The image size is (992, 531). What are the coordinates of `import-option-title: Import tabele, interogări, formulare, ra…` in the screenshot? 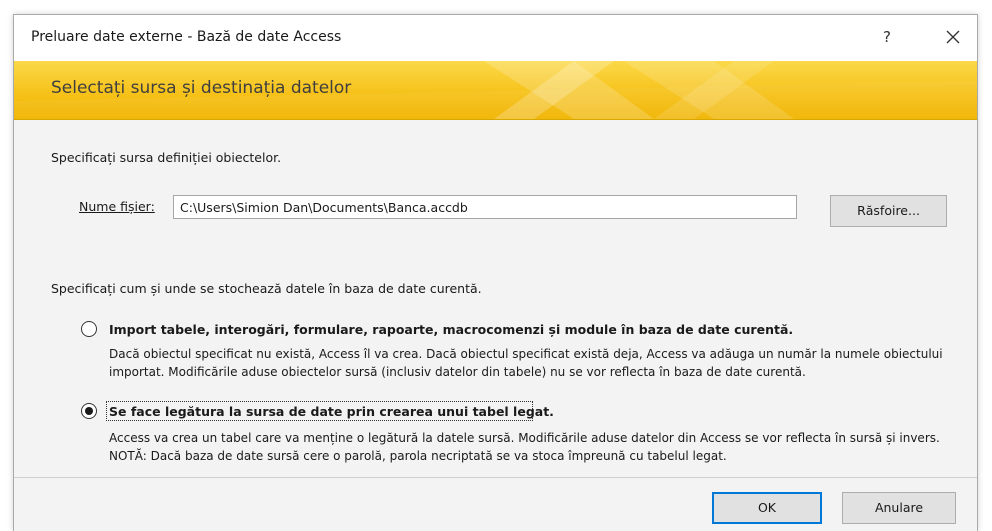 It's located at (451, 329).